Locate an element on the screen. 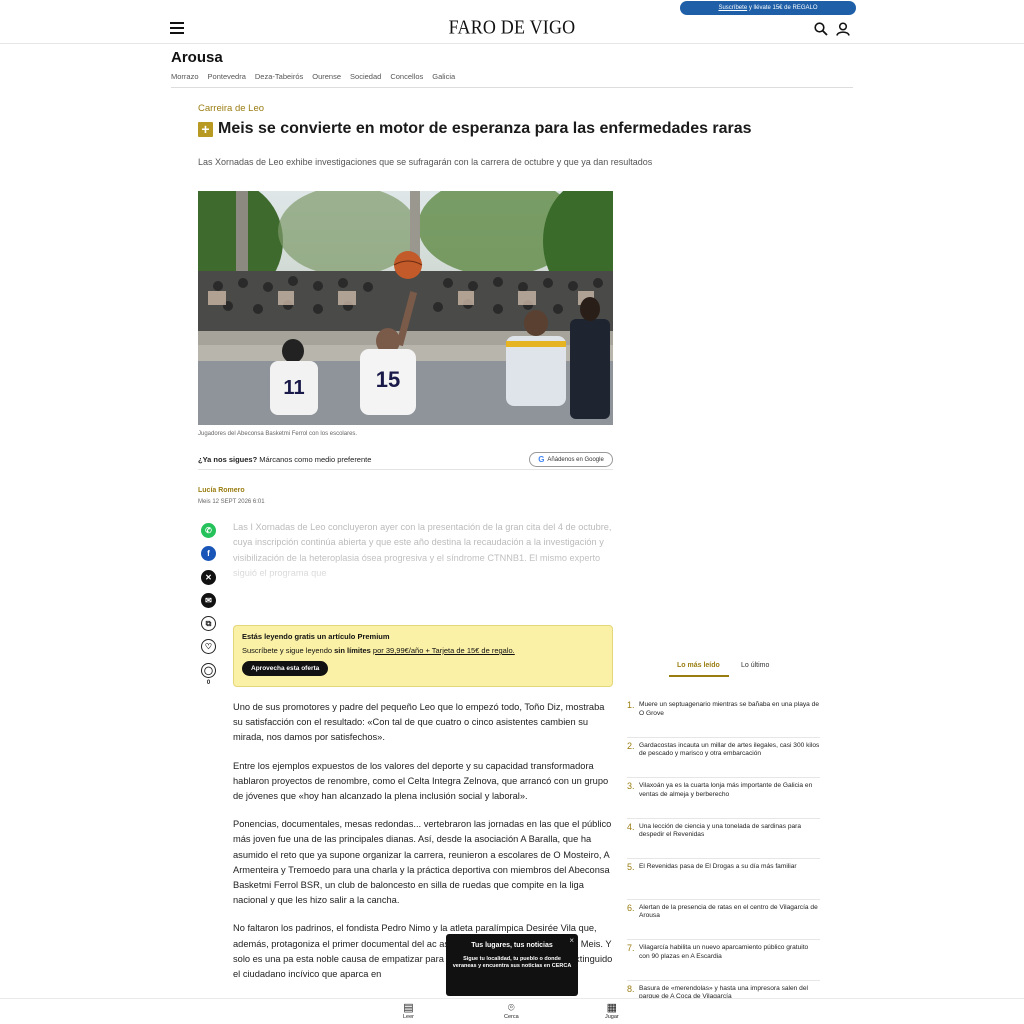  sidebar-tabs: Lo más leído Lo último is located at coordinates (759, 668).